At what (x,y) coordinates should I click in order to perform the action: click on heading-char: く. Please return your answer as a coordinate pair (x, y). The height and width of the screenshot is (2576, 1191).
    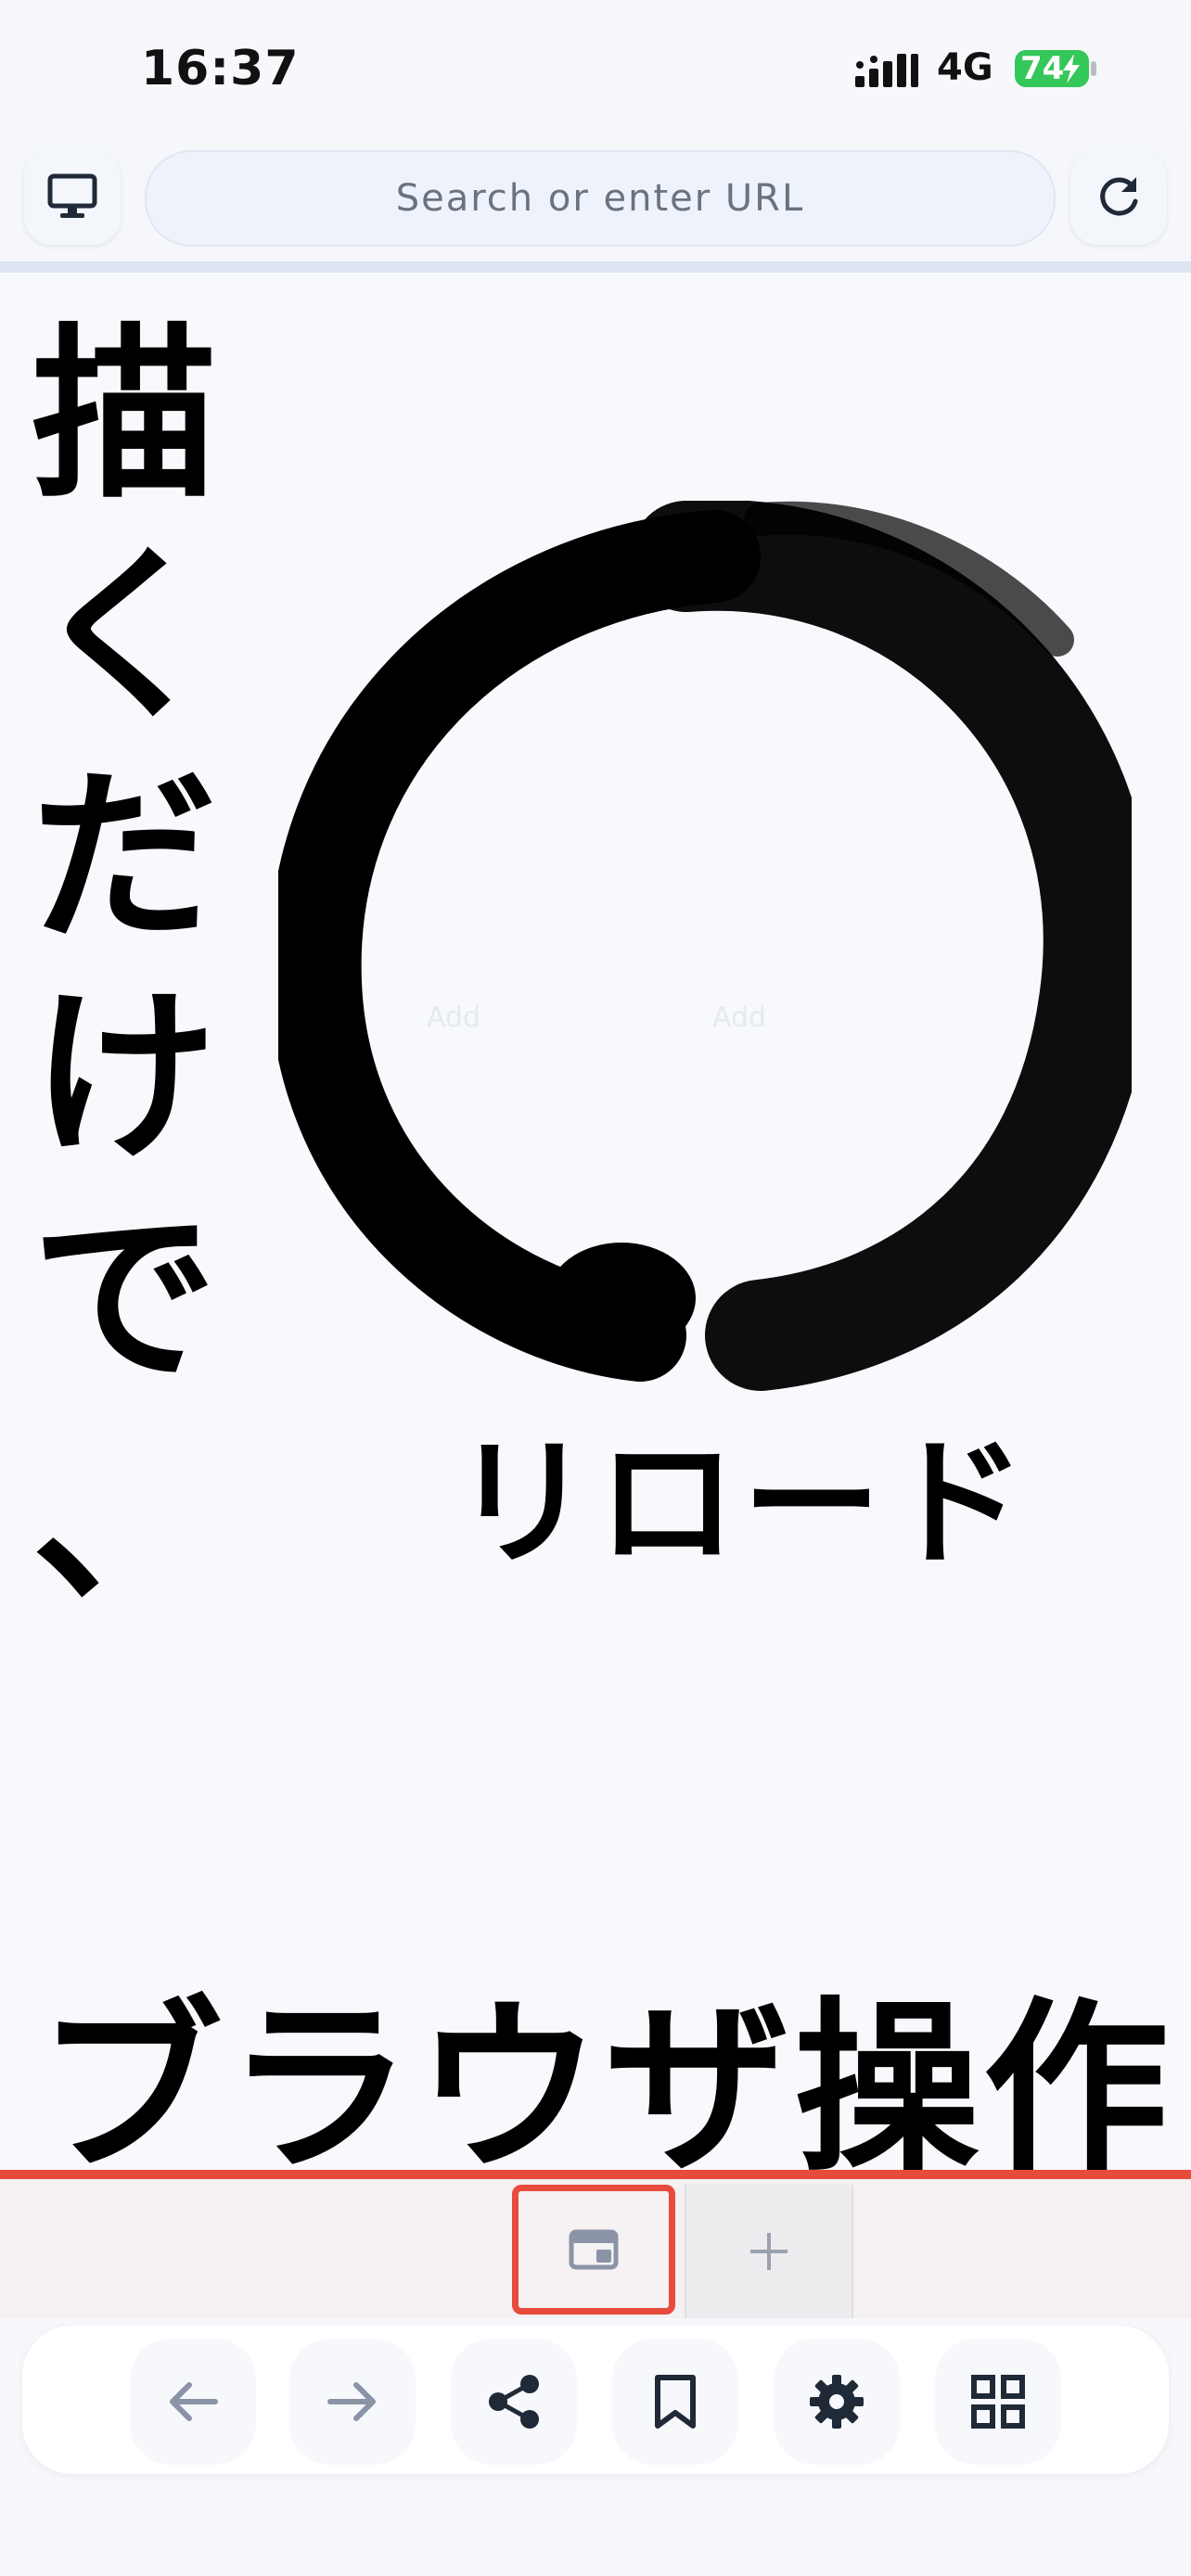
    Looking at the image, I should click on (125, 637).